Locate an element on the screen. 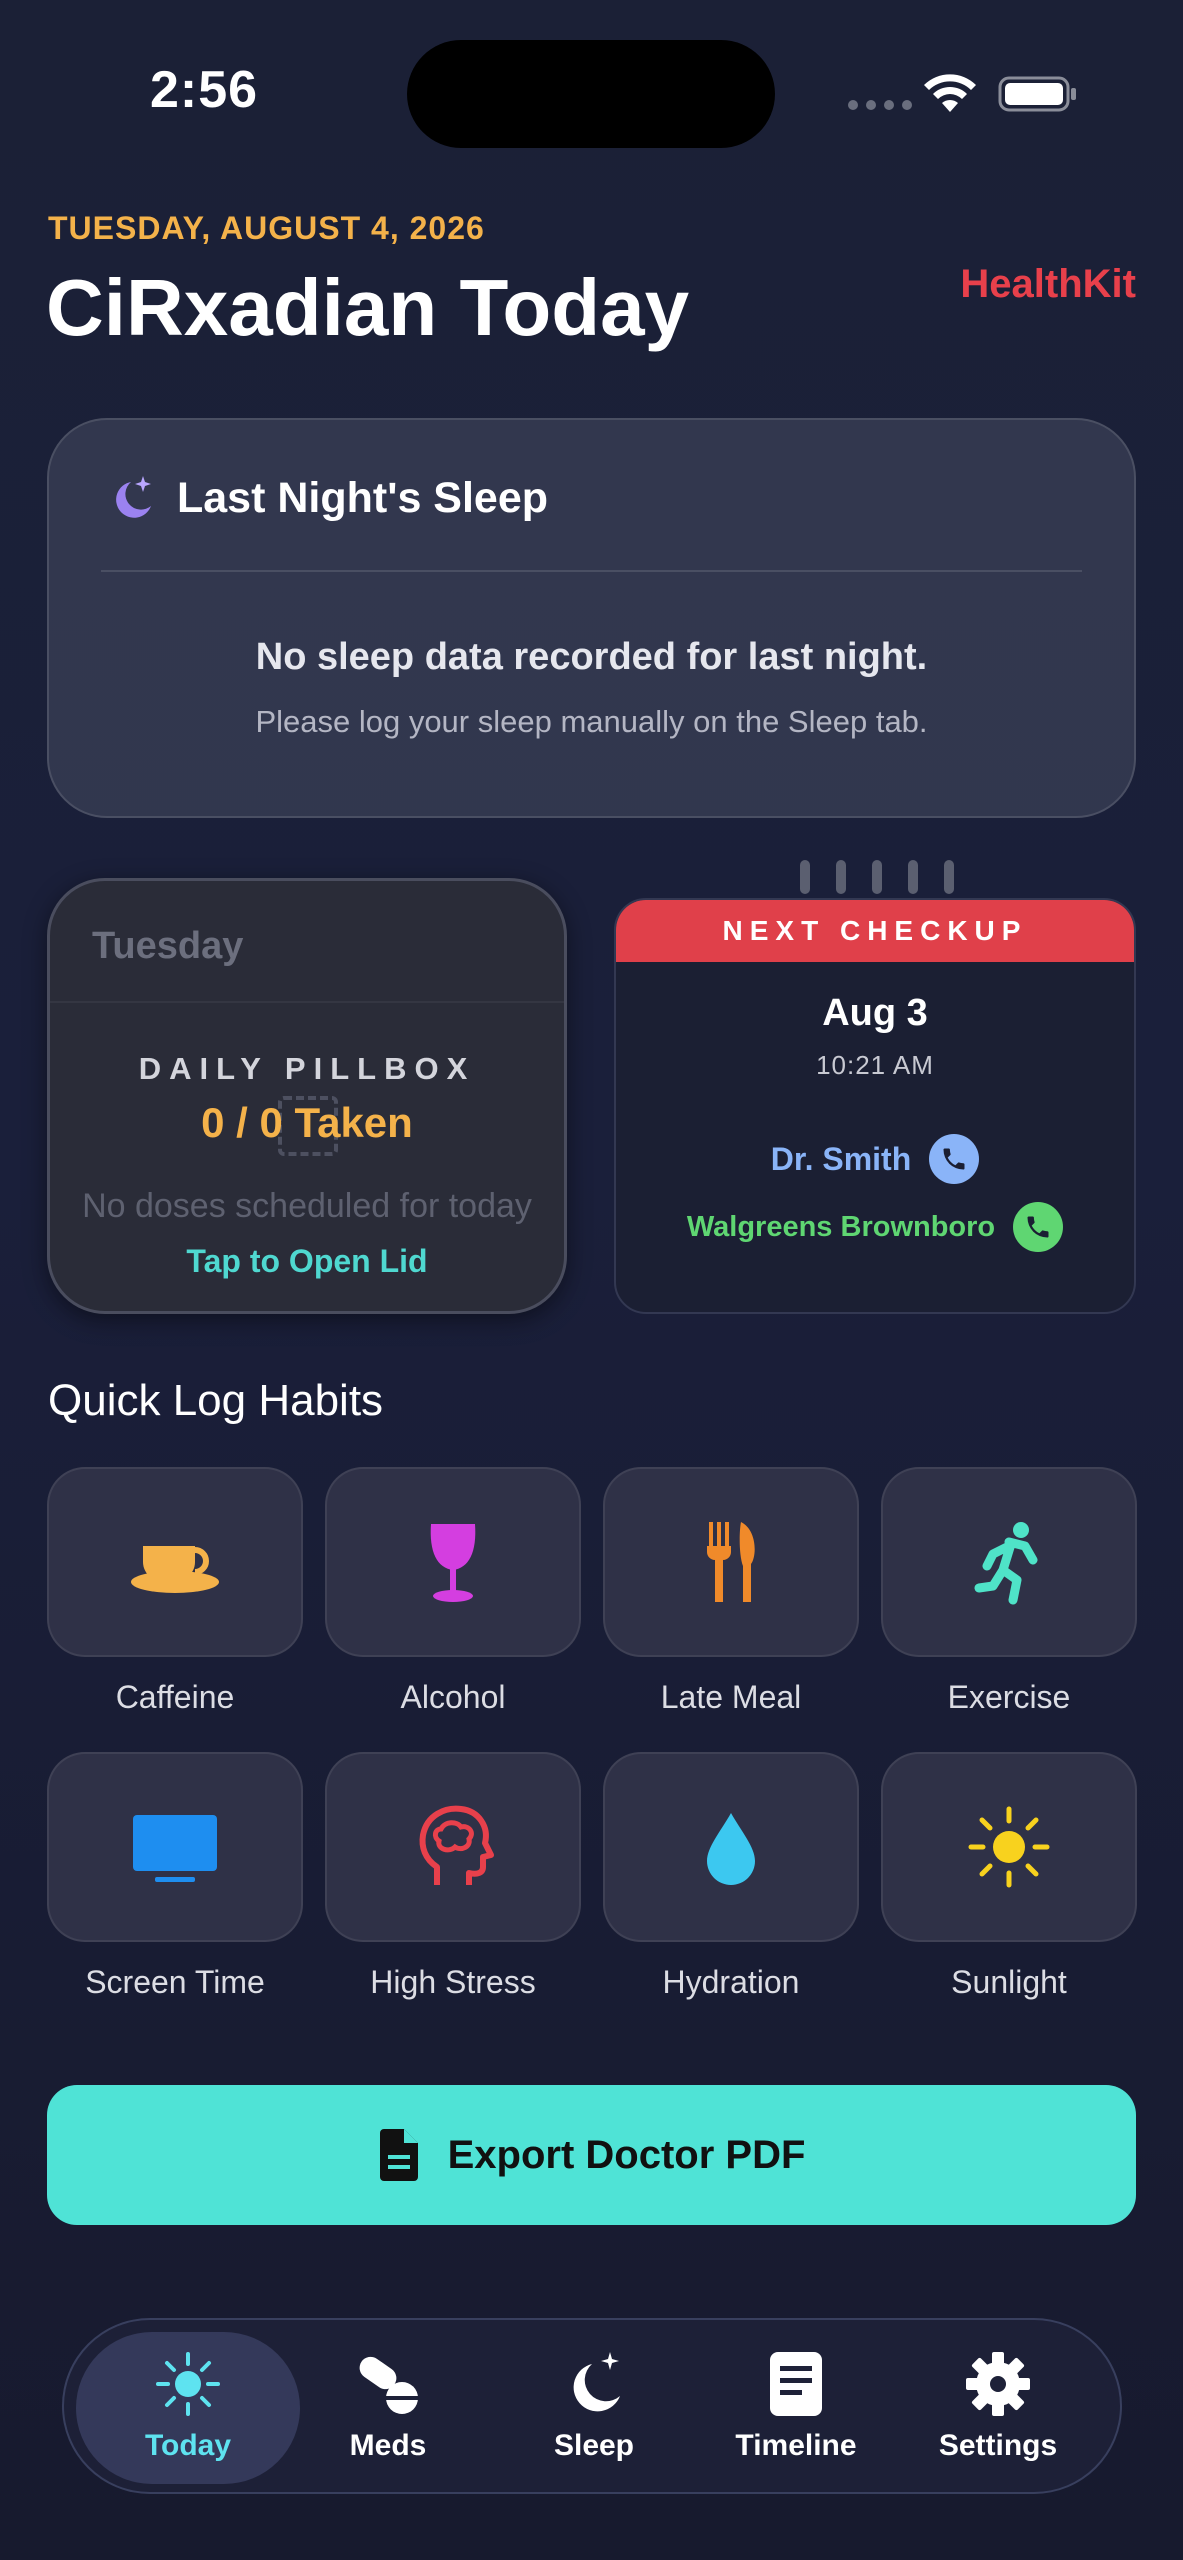 The height and width of the screenshot is (2560, 1183). habit-late-meal: Late Meal is located at coordinates (731, 1591).